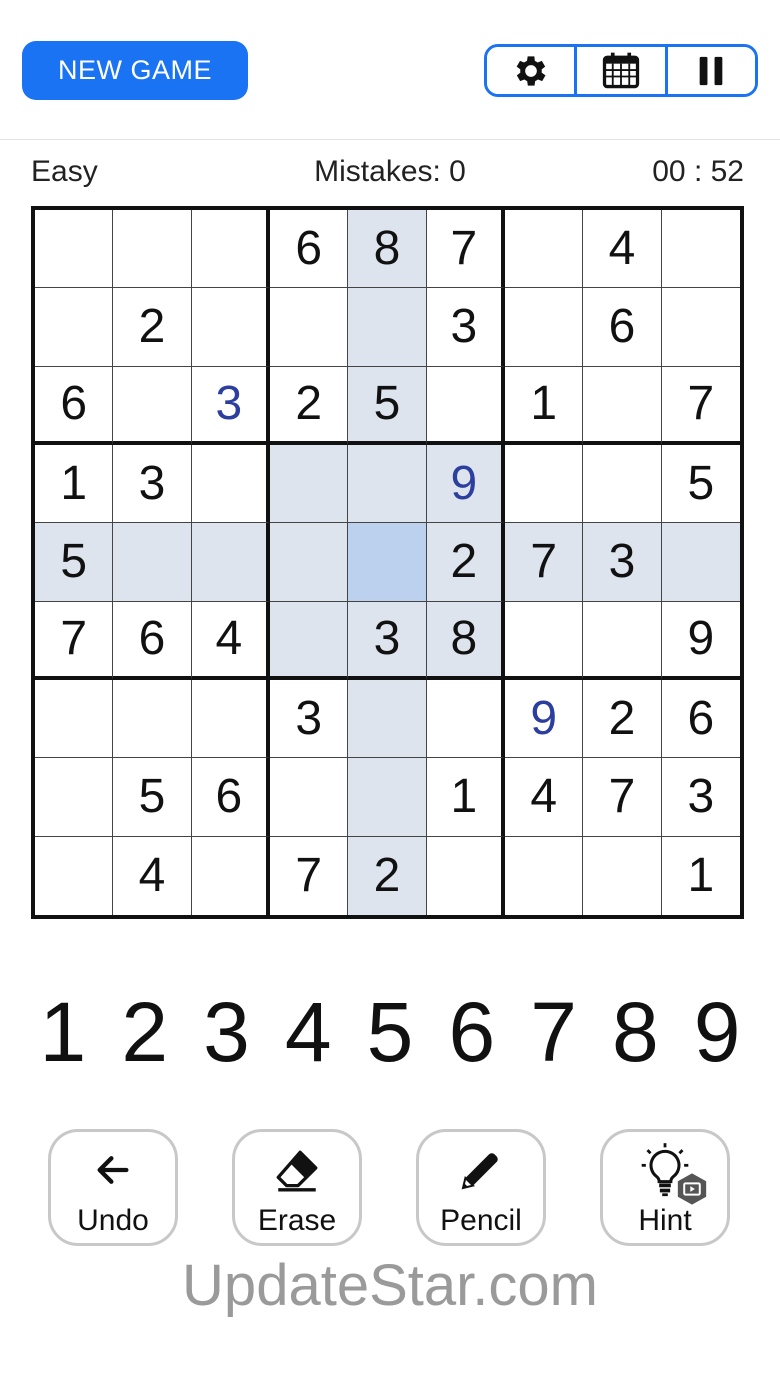 The width and height of the screenshot is (780, 1387). I want to click on board-cell-r7c9: 6, so click(700, 719).